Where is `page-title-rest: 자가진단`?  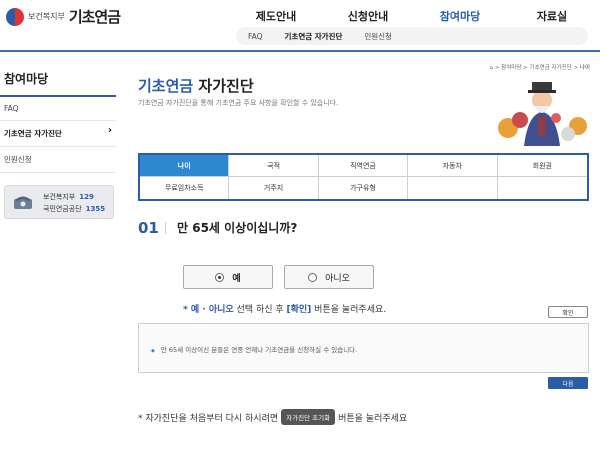 page-title-rest: 자가진단 is located at coordinates (223, 86).